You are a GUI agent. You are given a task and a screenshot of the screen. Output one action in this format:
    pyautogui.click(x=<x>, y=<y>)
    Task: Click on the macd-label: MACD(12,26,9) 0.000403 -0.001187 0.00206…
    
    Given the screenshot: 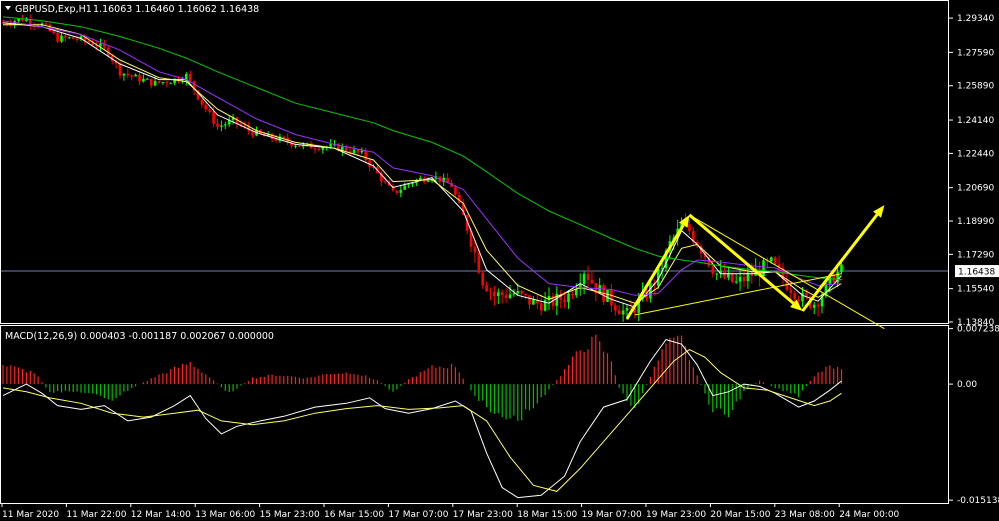 What is the action you would take?
    pyautogui.click(x=139, y=336)
    